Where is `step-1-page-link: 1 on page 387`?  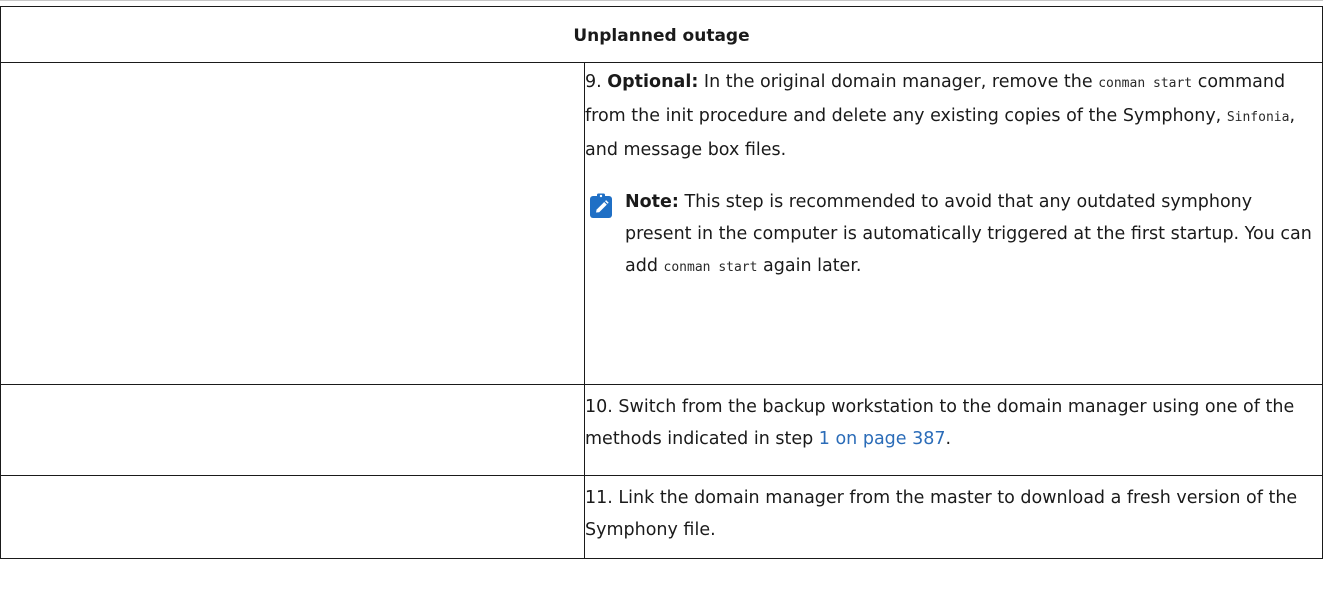
step-1-page-link: 1 on page 387 is located at coordinates (882, 439).